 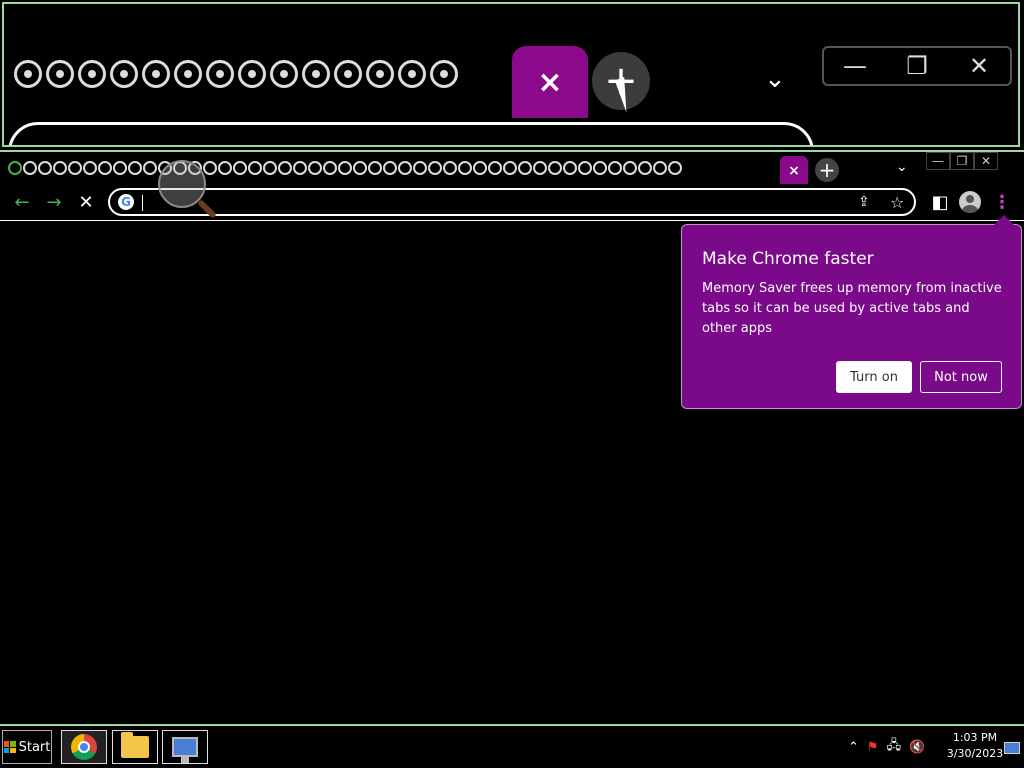 What do you see at coordinates (864, 202) in the screenshot?
I see `share-icon: ⇪` at bounding box center [864, 202].